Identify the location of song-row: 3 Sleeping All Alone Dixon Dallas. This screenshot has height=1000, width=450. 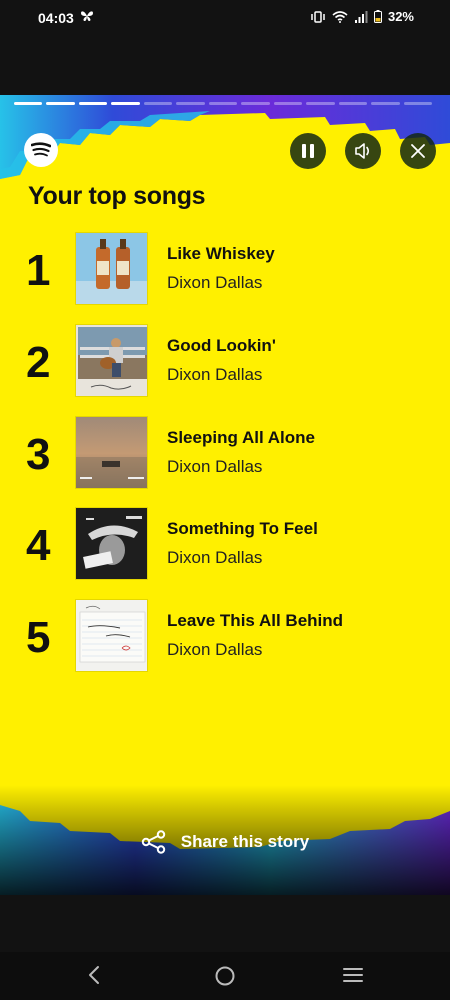
(225, 453).